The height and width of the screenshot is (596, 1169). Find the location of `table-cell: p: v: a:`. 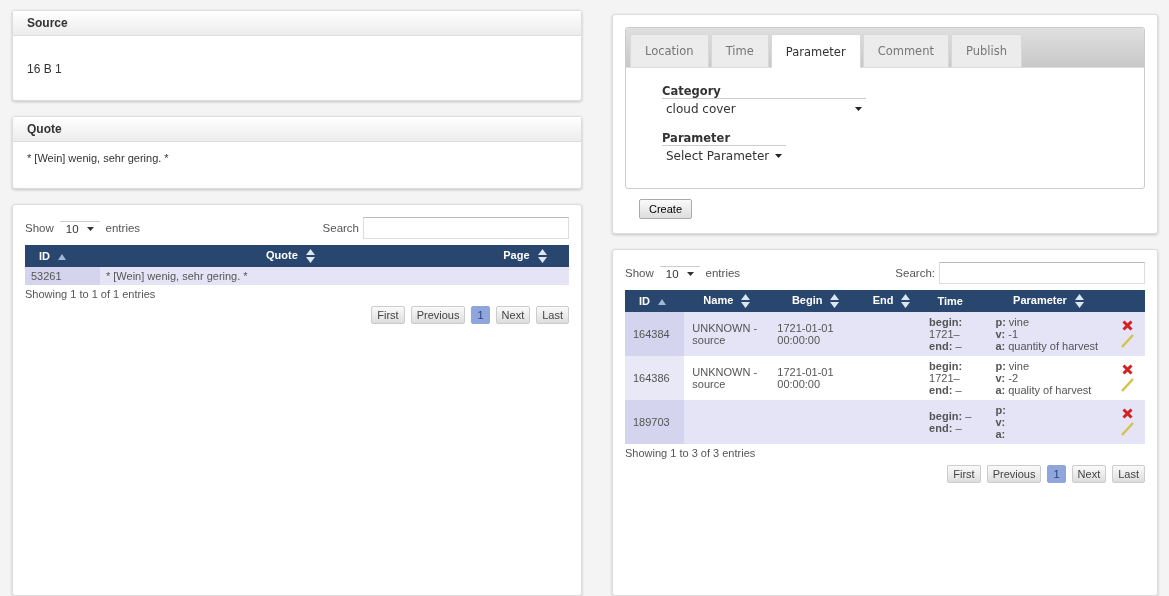

table-cell: p: v: a: is located at coordinates (1048, 422).